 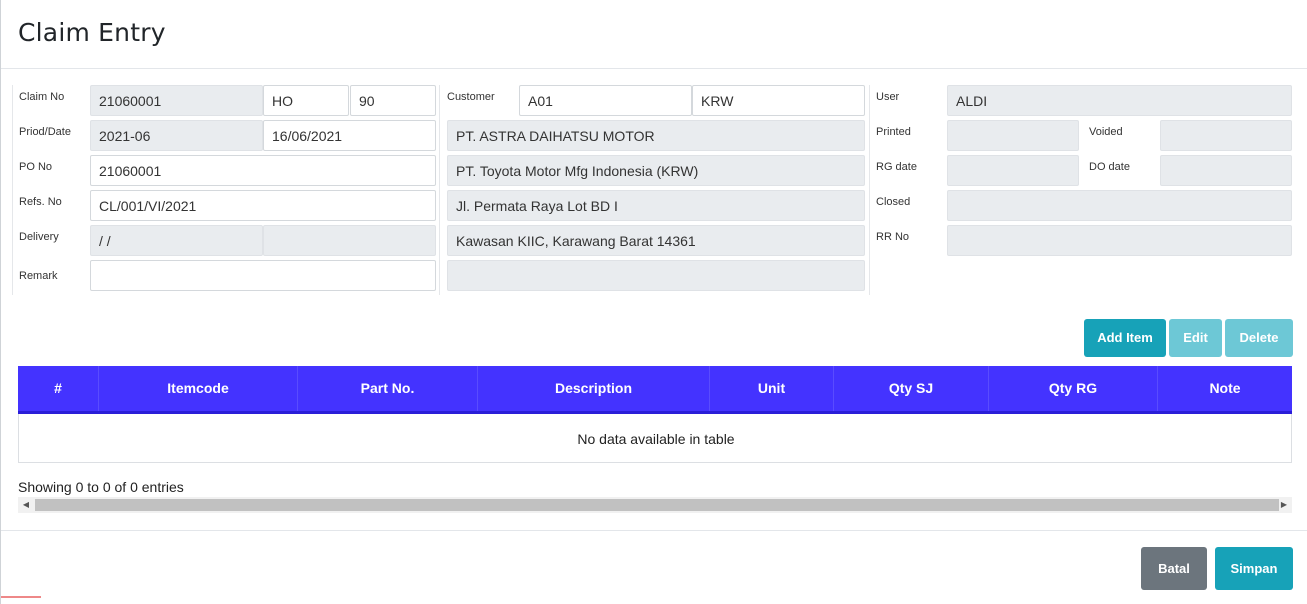 What do you see at coordinates (306, 100) in the screenshot?
I see `claim-branch-field: HO` at bounding box center [306, 100].